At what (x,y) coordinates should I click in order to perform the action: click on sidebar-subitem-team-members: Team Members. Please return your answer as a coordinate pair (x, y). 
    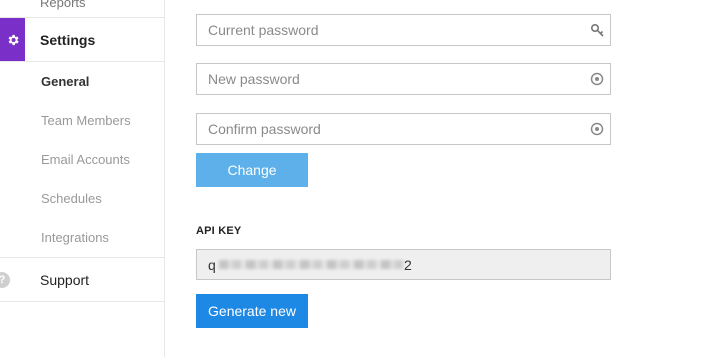
    Looking at the image, I should click on (86, 120).